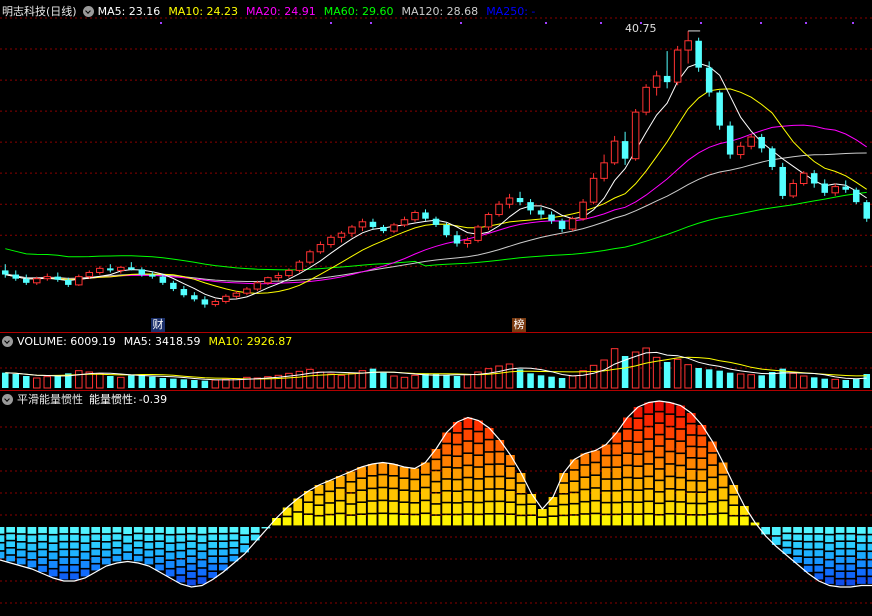 This screenshot has height=616, width=872. What do you see at coordinates (7, 341) in the screenshot?
I see `volume-menu-icon` at bounding box center [7, 341].